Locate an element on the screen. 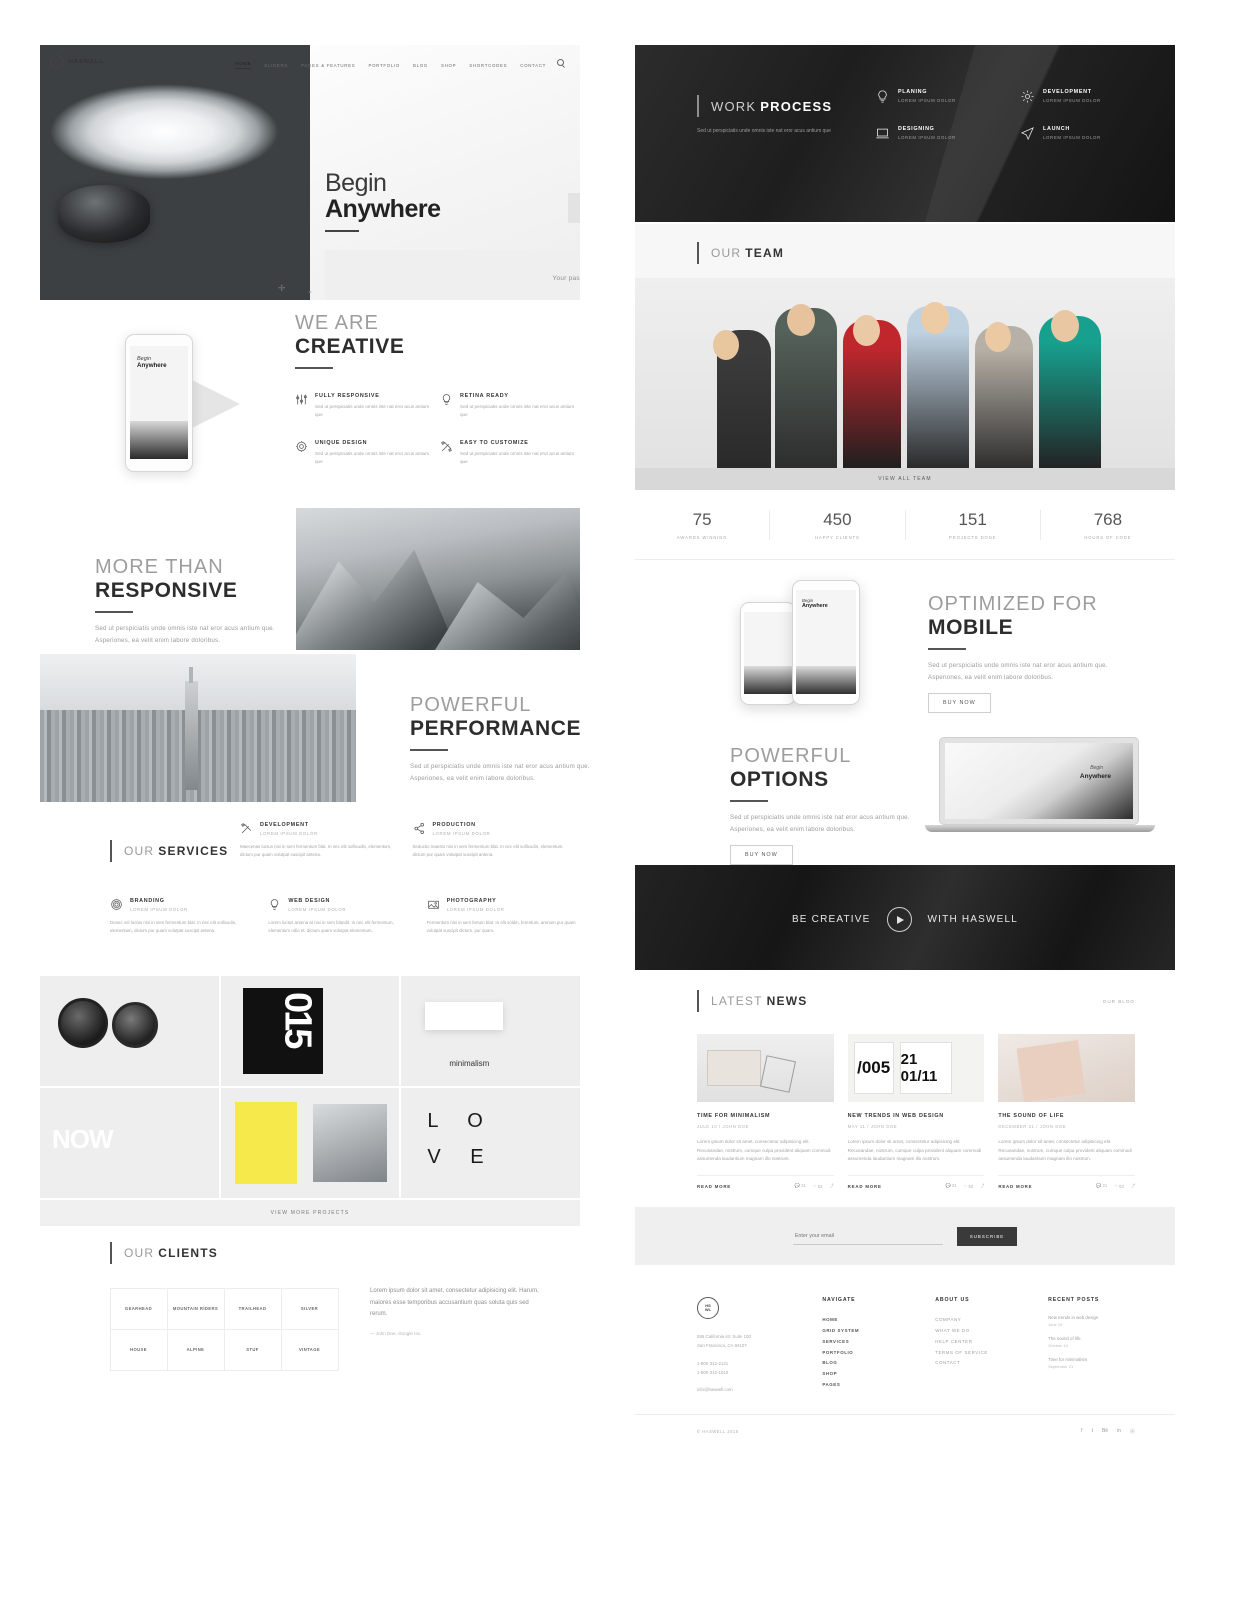 This screenshot has width=1240, height=1600. nav-item-sliders: SLIDERS is located at coordinates (276, 65).